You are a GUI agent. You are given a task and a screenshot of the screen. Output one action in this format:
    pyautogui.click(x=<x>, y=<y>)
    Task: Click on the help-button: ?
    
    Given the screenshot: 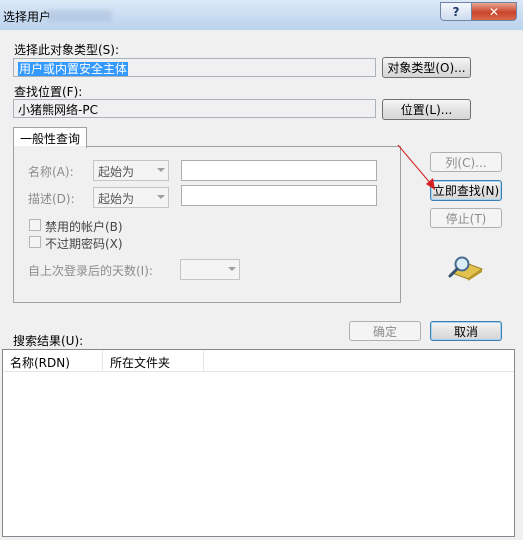 What is the action you would take?
    pyautogui.click(x=456, y=11)
    